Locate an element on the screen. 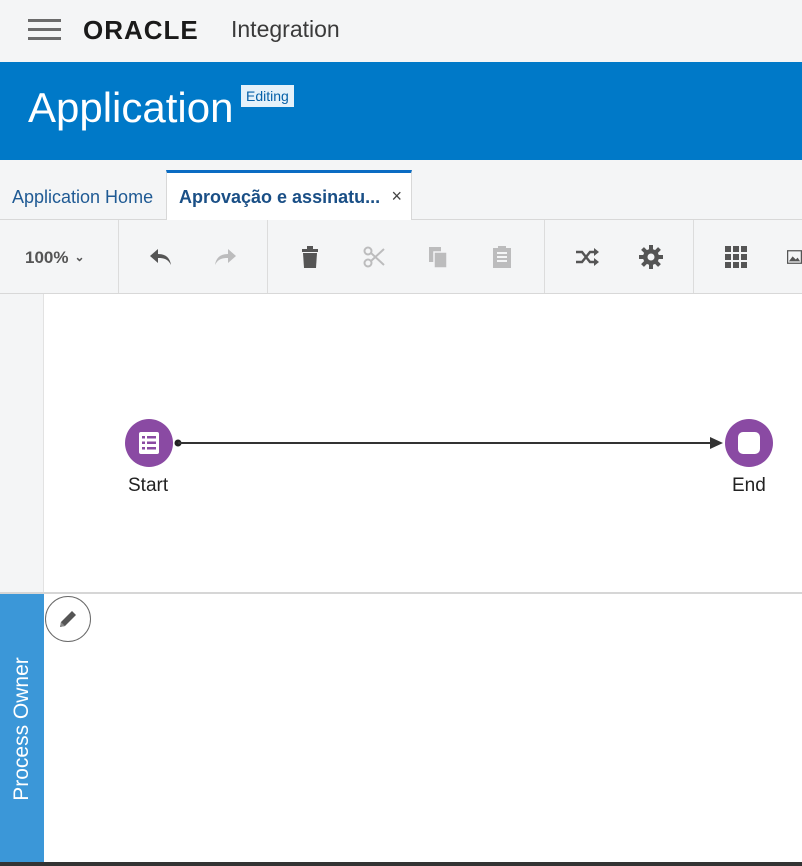 Image resolution: width=802 pixels, height=866 pixels. top-bar: ORACLE Integration is located at coordinates (401, 31).